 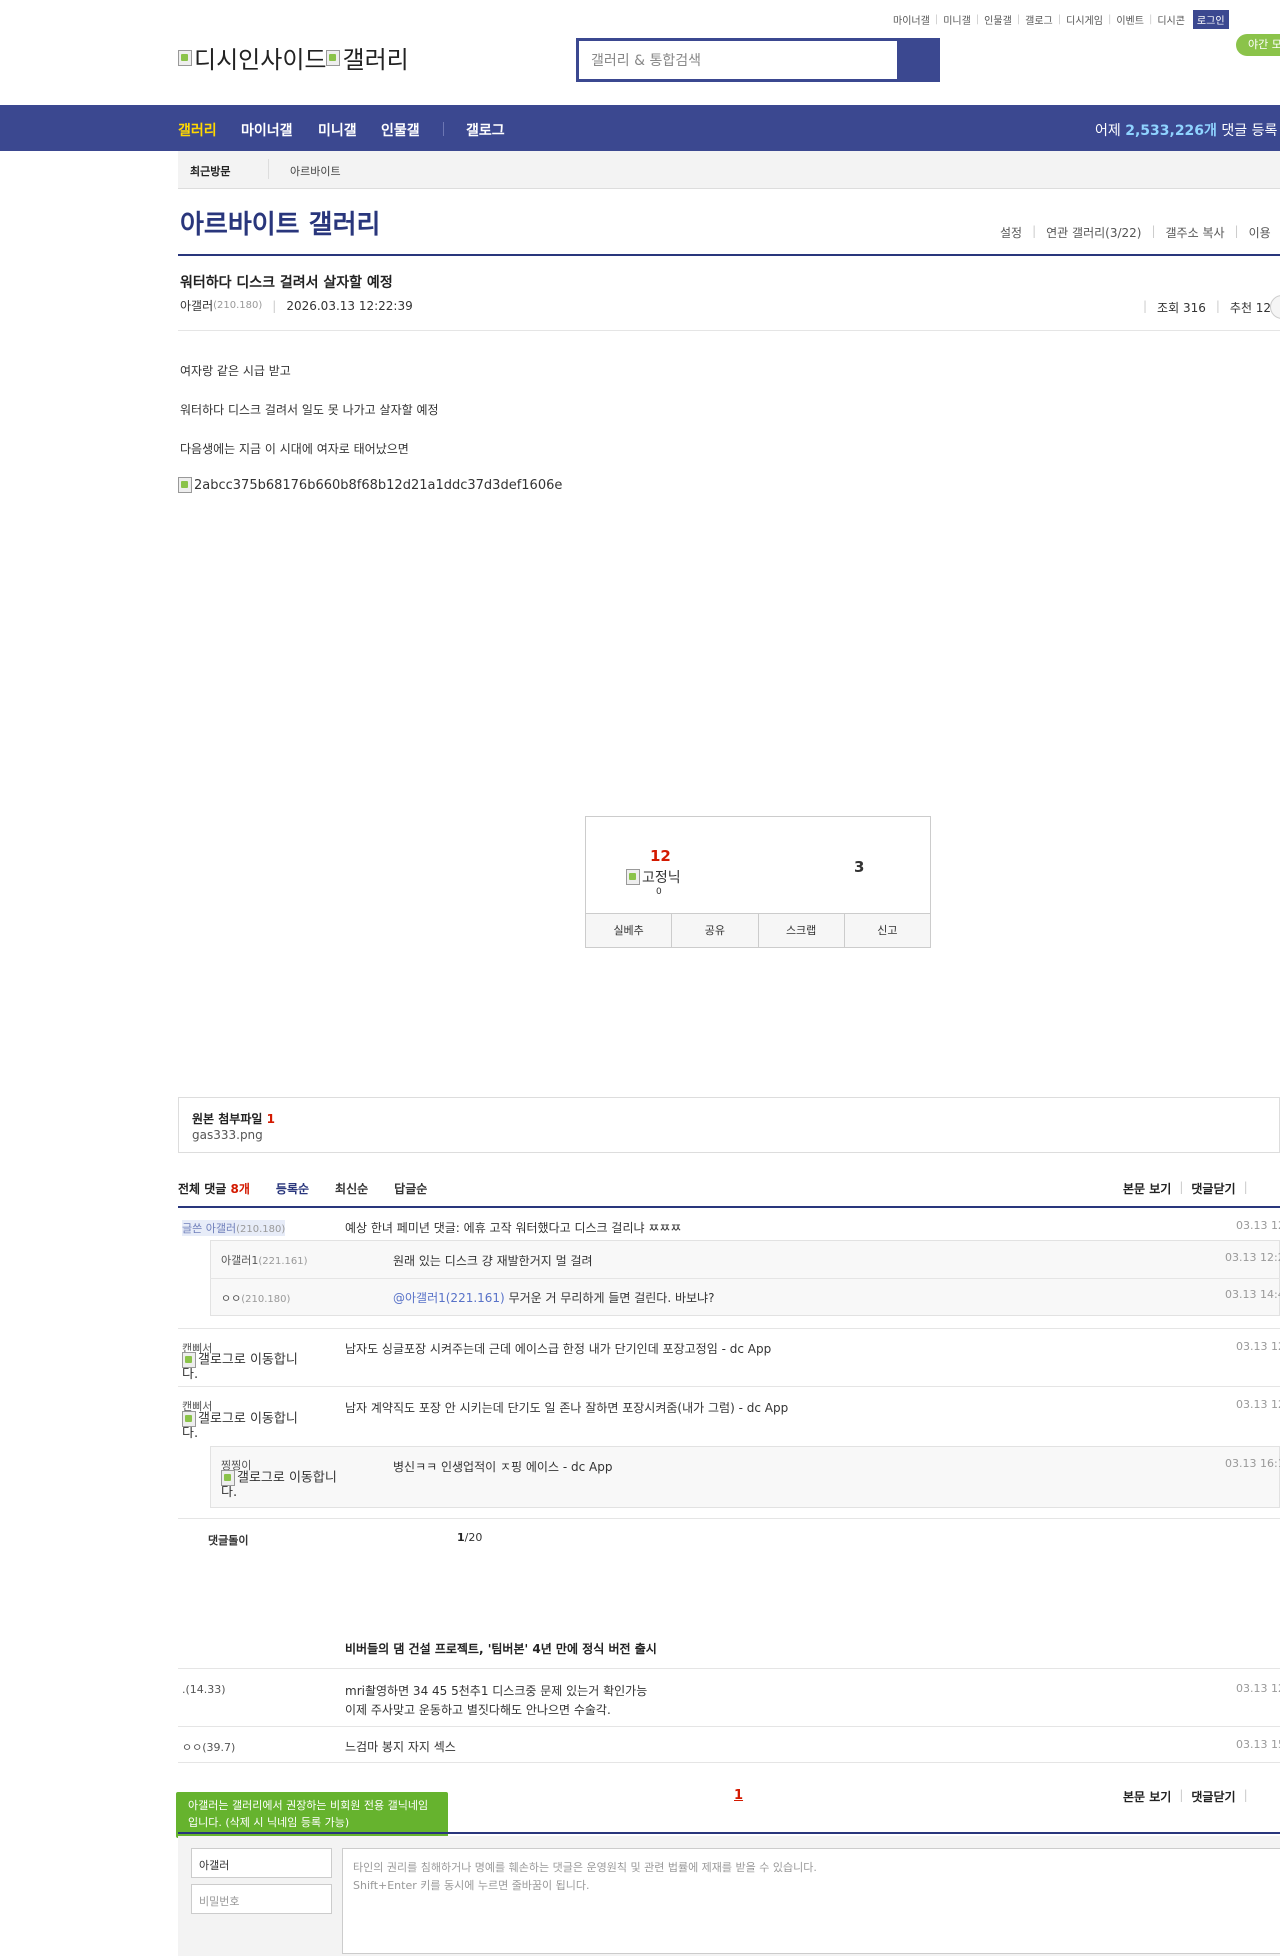 I want to click on related-gallery-link: 연관 갤러리(3/22), so click(x=1093, y=232).